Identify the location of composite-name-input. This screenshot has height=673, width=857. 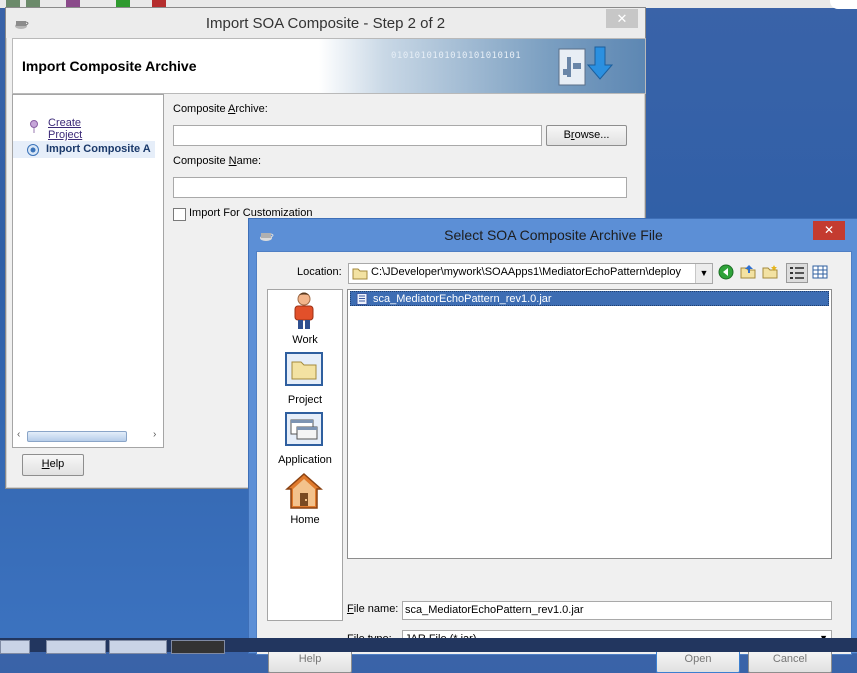
(400, 187).